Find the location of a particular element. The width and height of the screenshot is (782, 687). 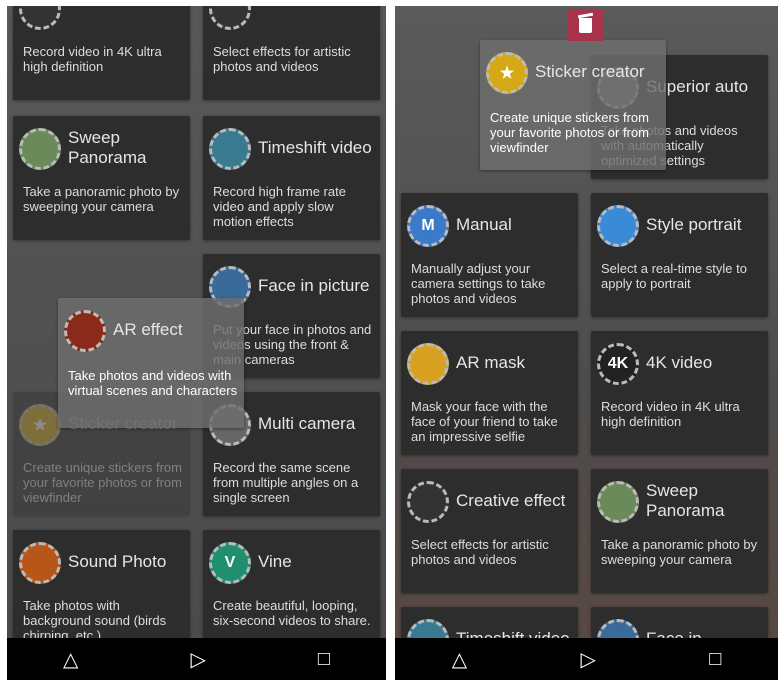

vine-icon: V is located at coordinates (230, 563).